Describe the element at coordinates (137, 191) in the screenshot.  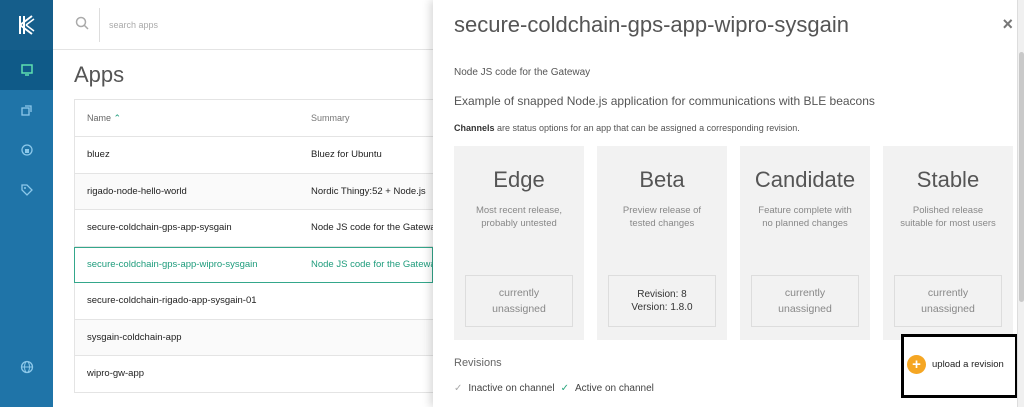
I see `row-name: rigado-node-hello-world` at that location.